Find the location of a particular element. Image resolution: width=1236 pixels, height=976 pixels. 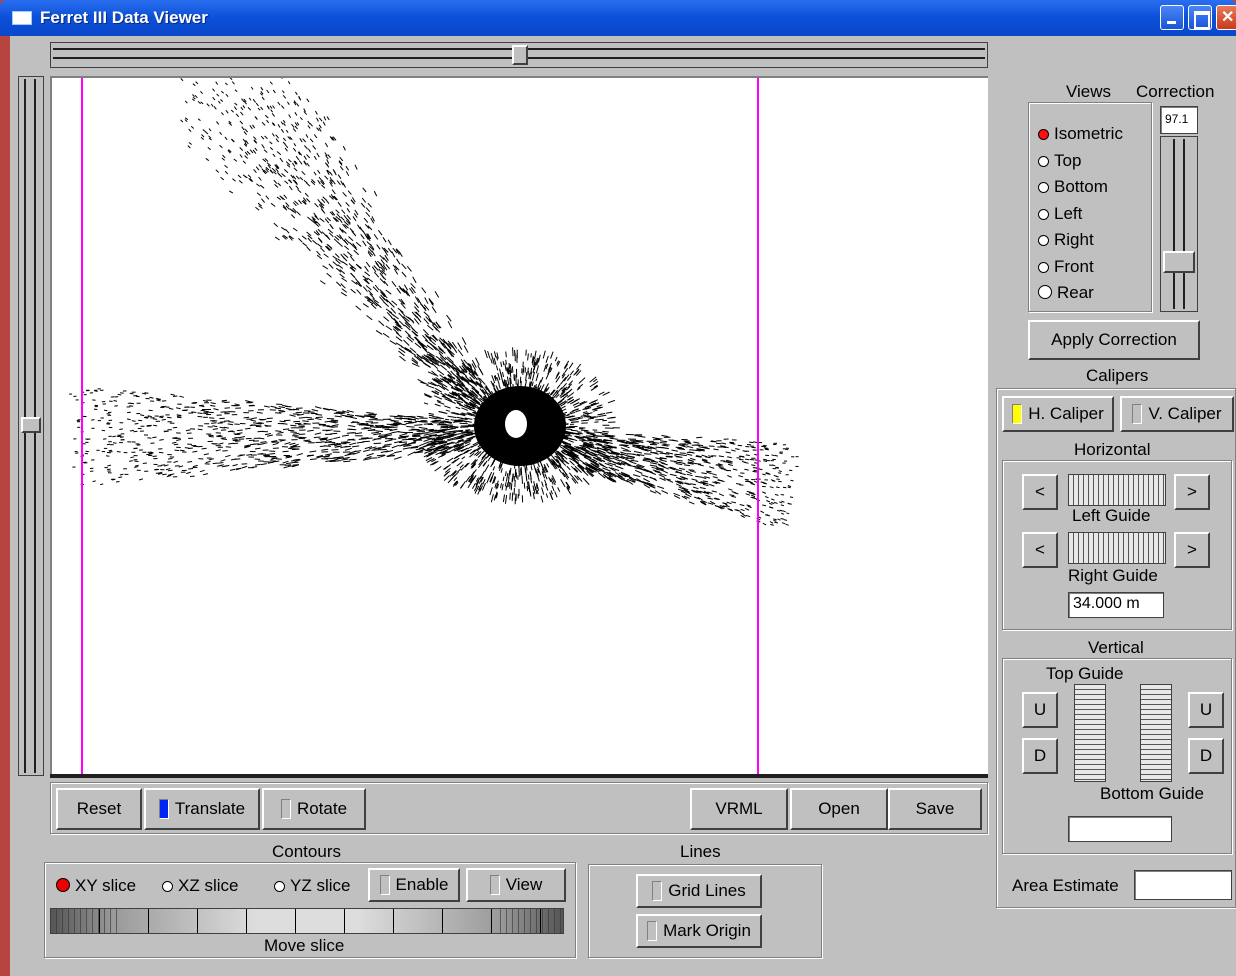

calipers-header: Calipers is located at coordinates (1117, 375).